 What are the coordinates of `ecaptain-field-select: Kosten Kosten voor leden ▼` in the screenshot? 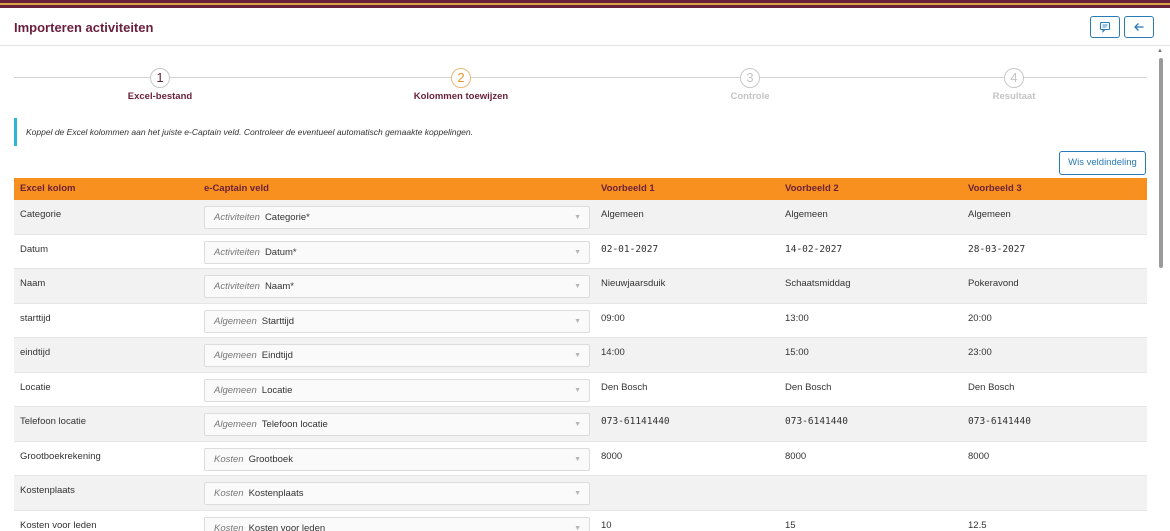 It's located at (397, 523).